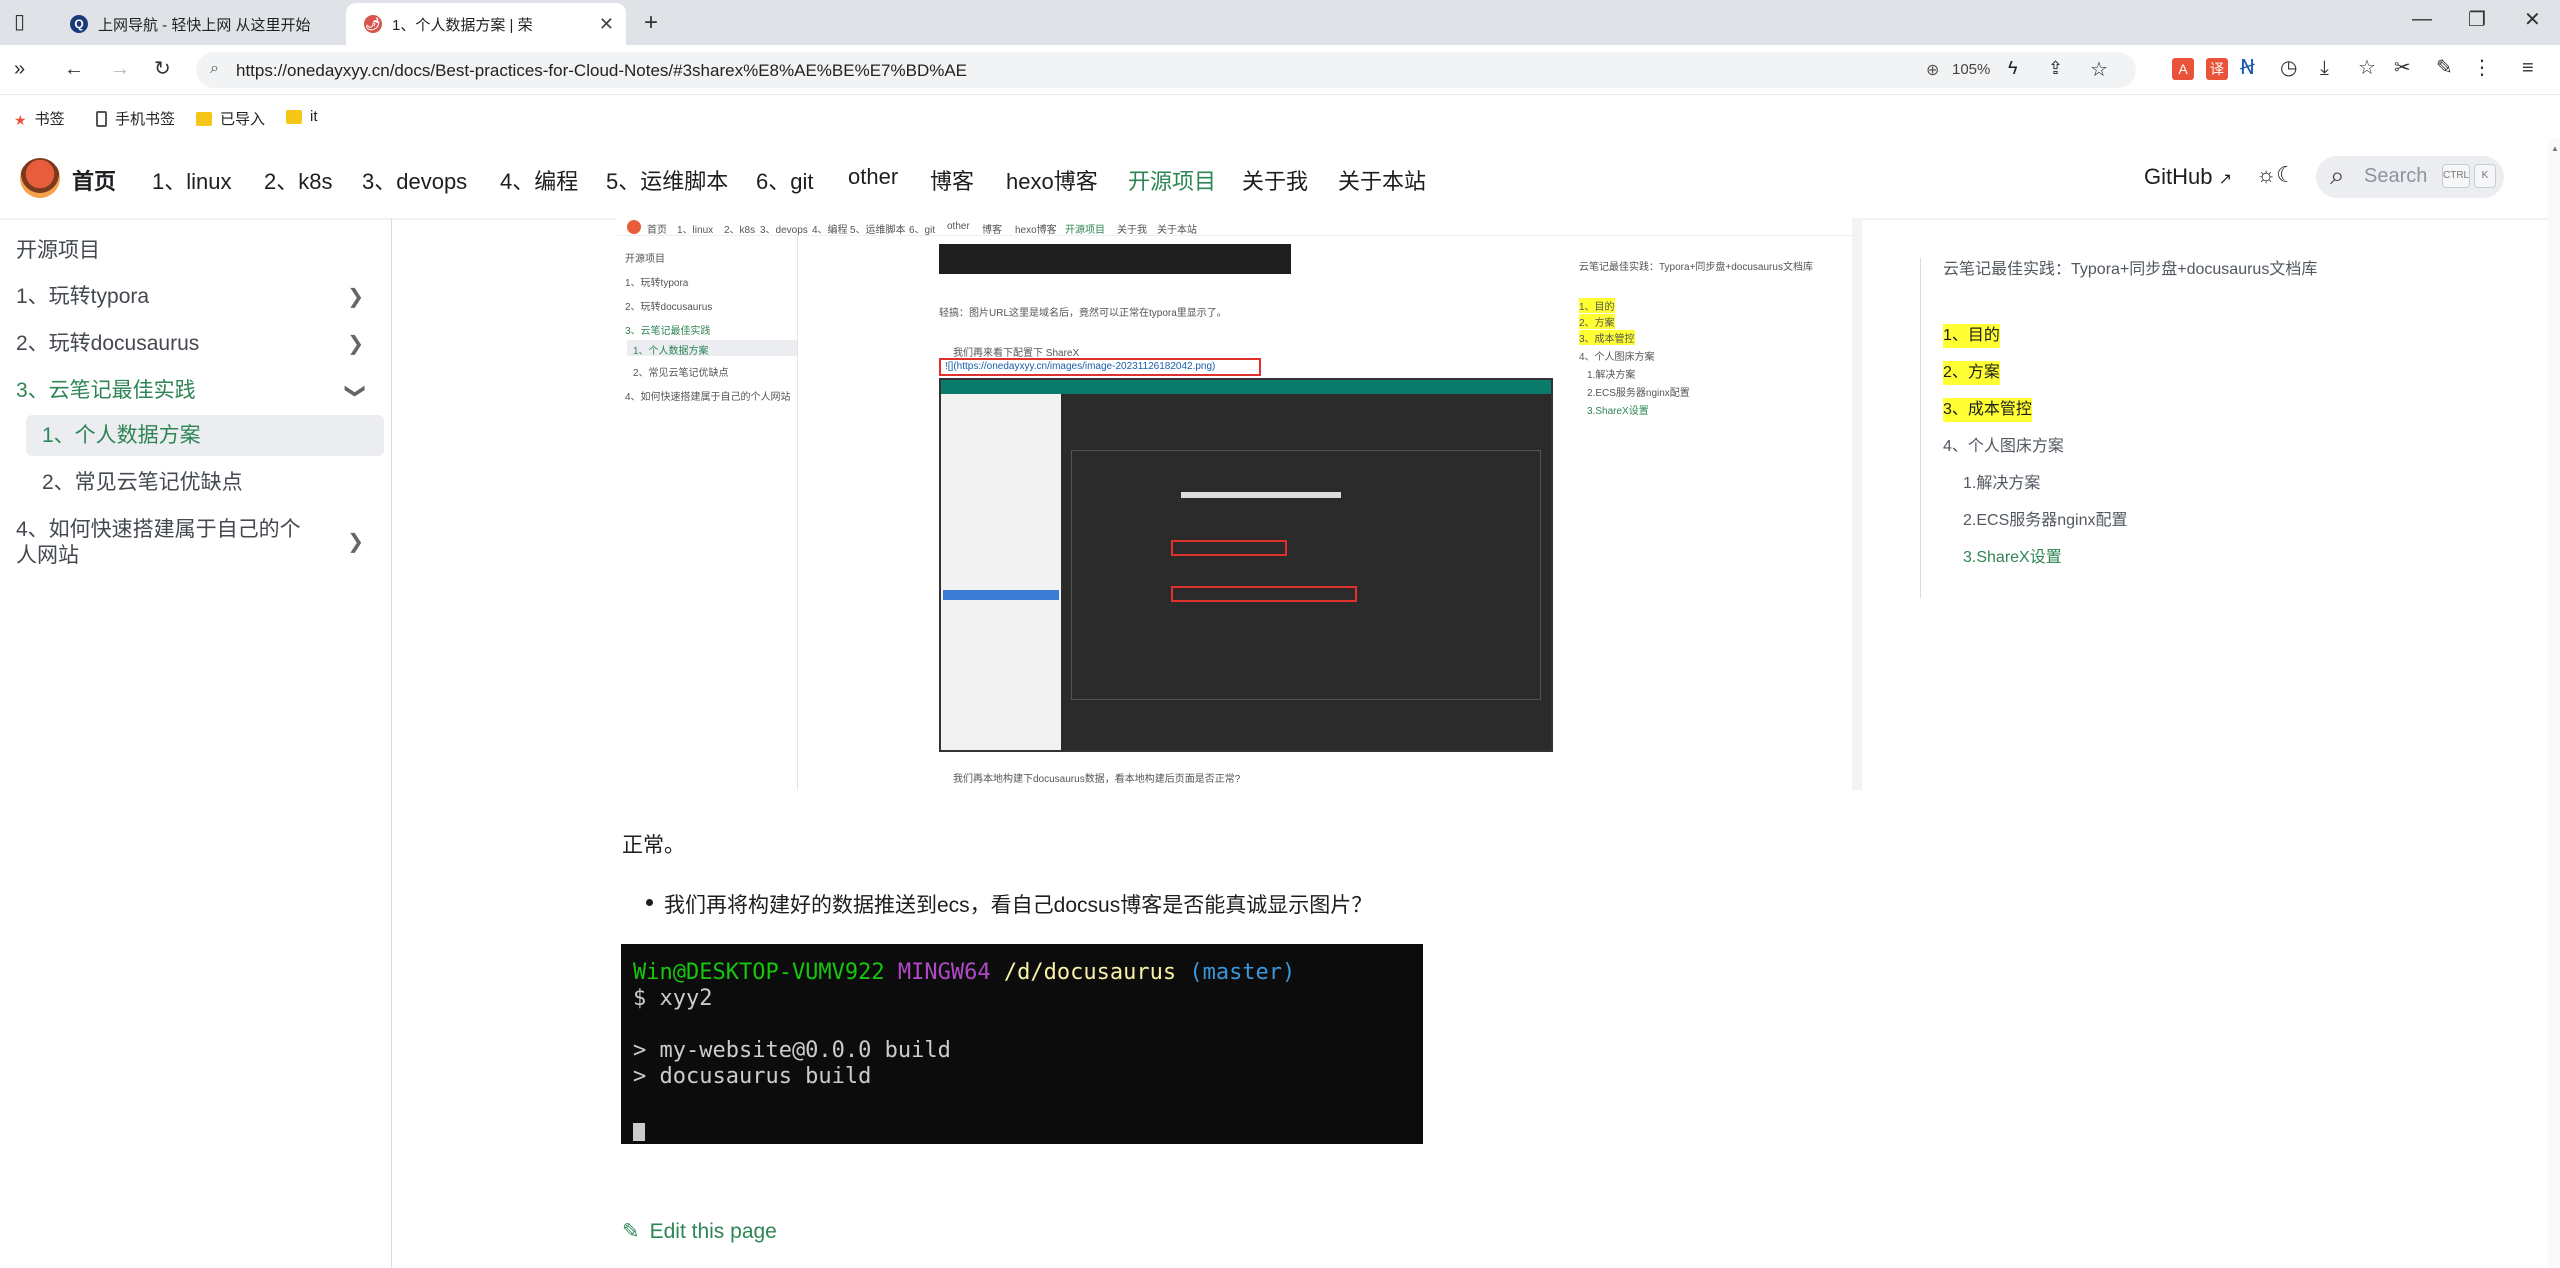  What do you see at coordinates (651, 23) in the screenshot?
I see `new-tab-icon: +` at bounding box center [651, 23].